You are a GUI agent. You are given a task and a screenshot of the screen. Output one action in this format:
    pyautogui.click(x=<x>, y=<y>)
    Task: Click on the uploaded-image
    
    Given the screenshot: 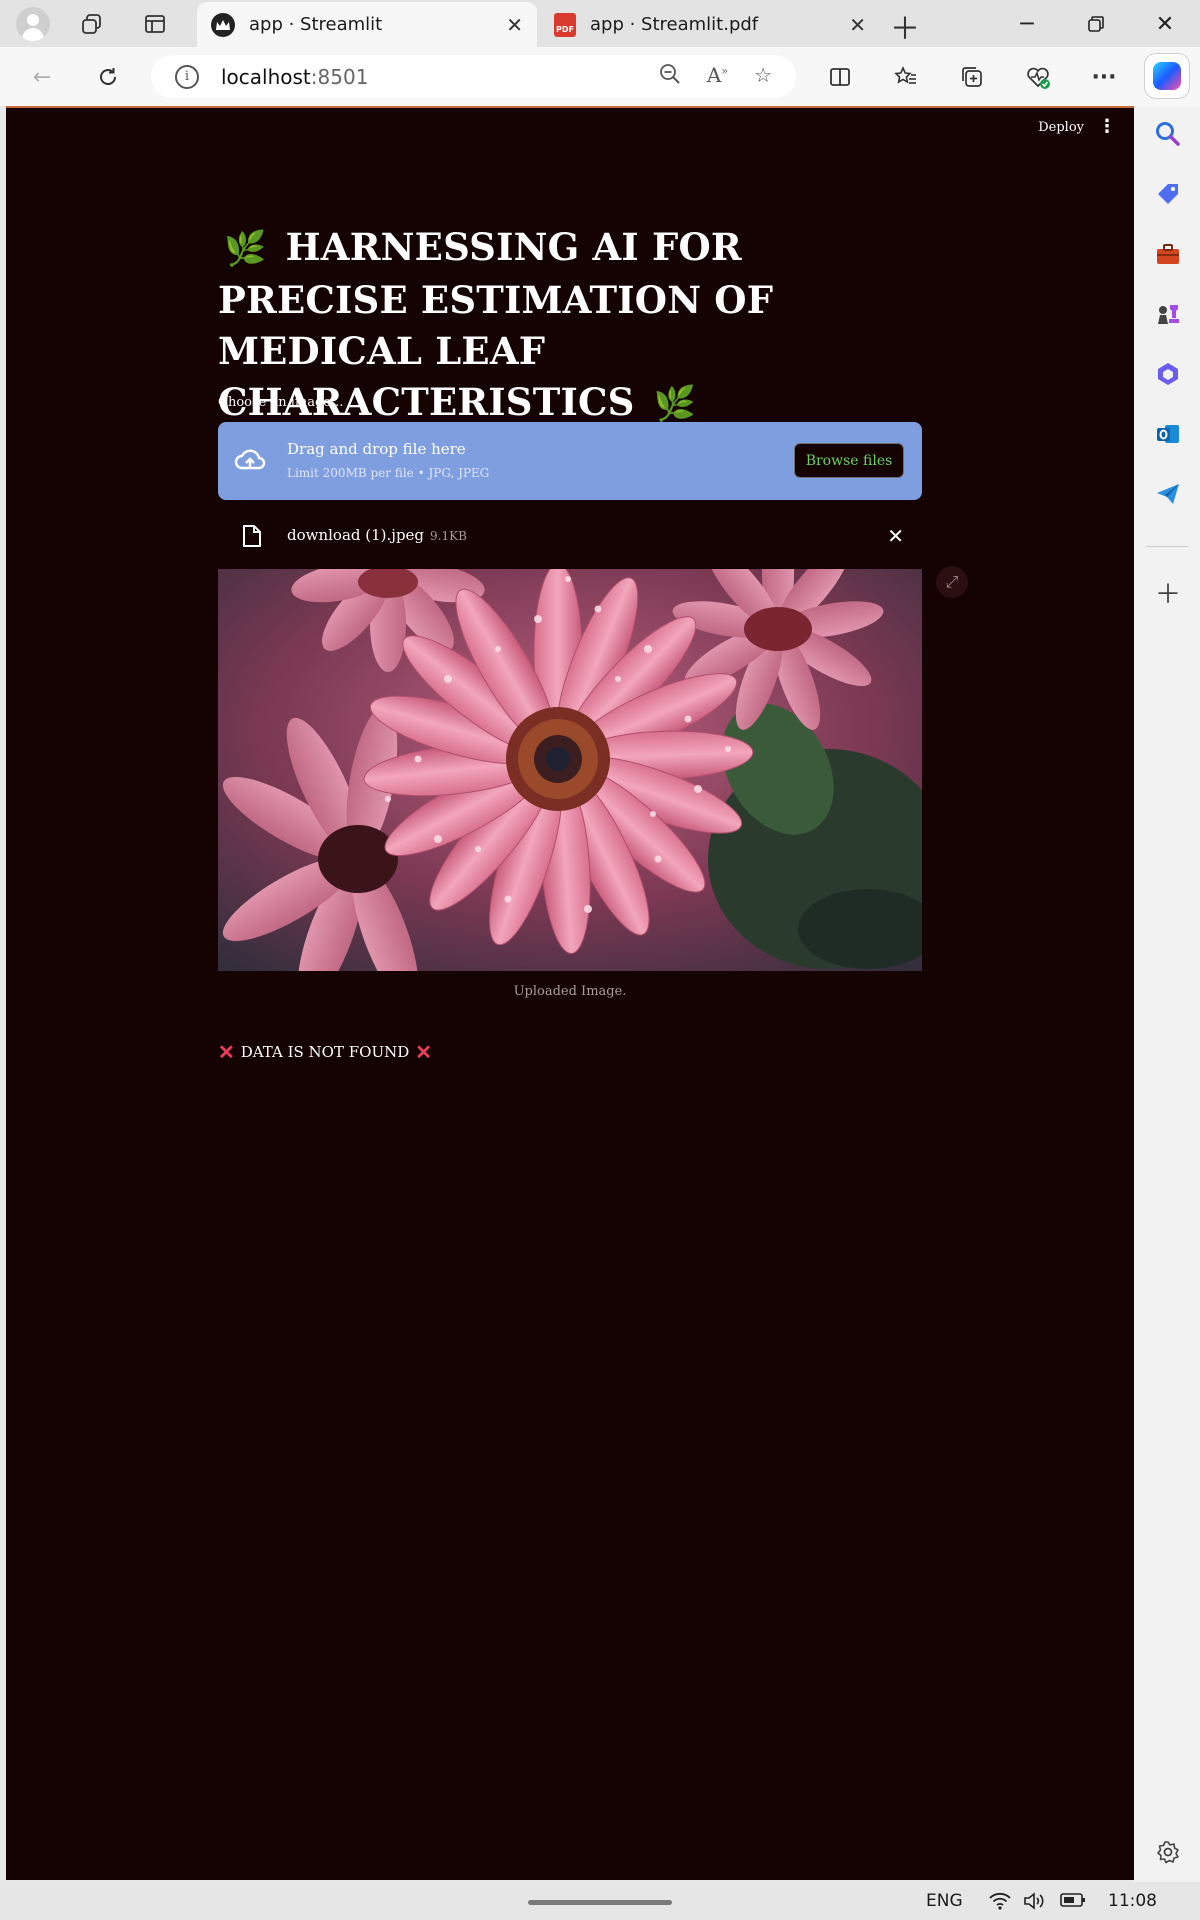 What is the action you would take?
    pyautogui.click(x=570, y=770)
    